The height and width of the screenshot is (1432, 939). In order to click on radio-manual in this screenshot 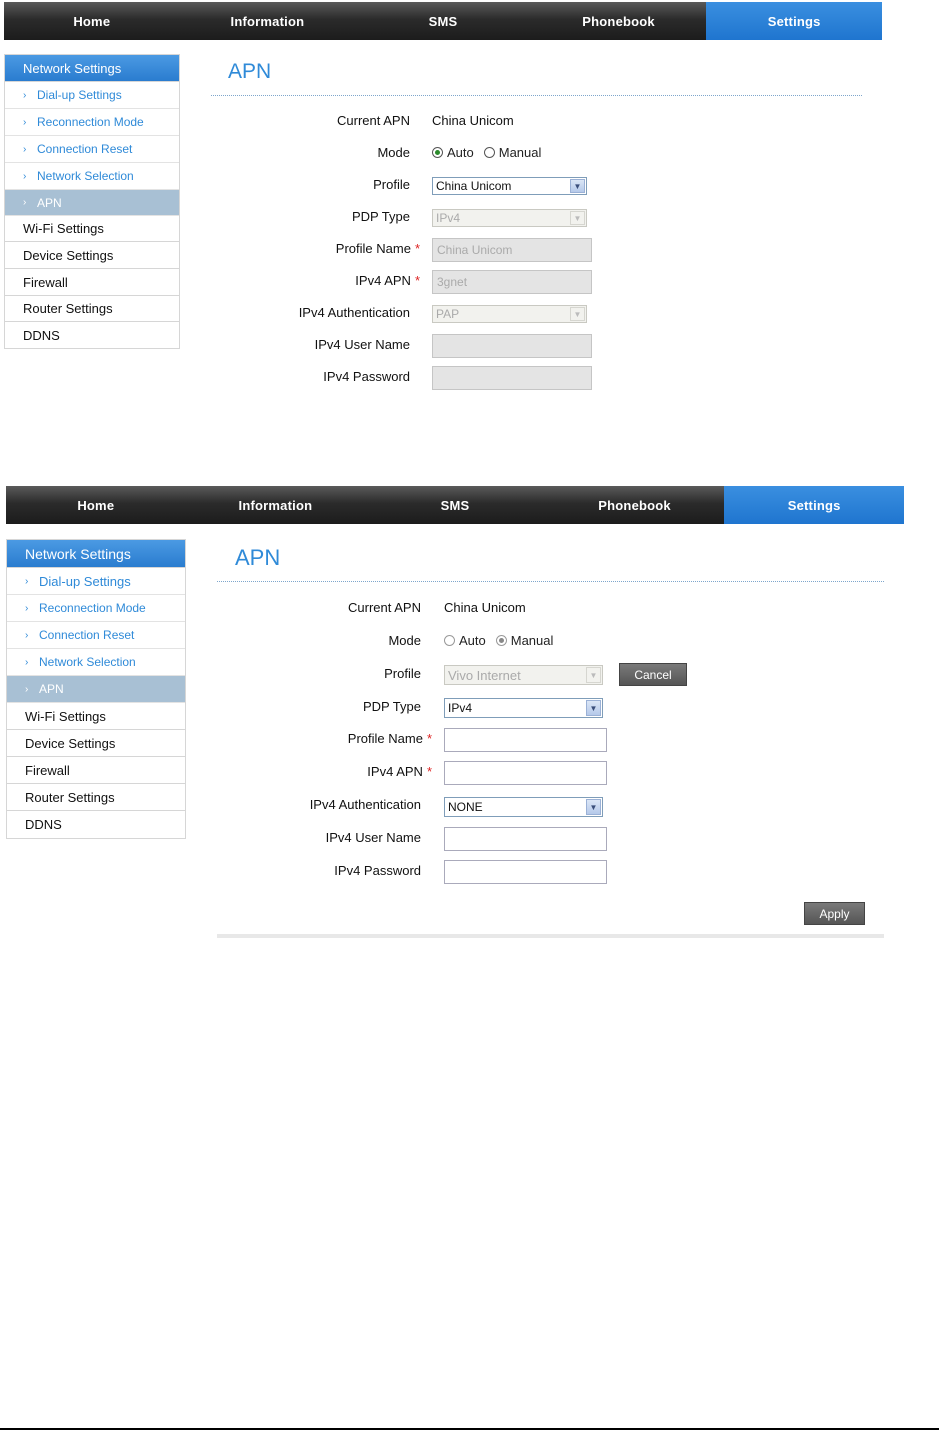, I will do `click(501, 640)`.